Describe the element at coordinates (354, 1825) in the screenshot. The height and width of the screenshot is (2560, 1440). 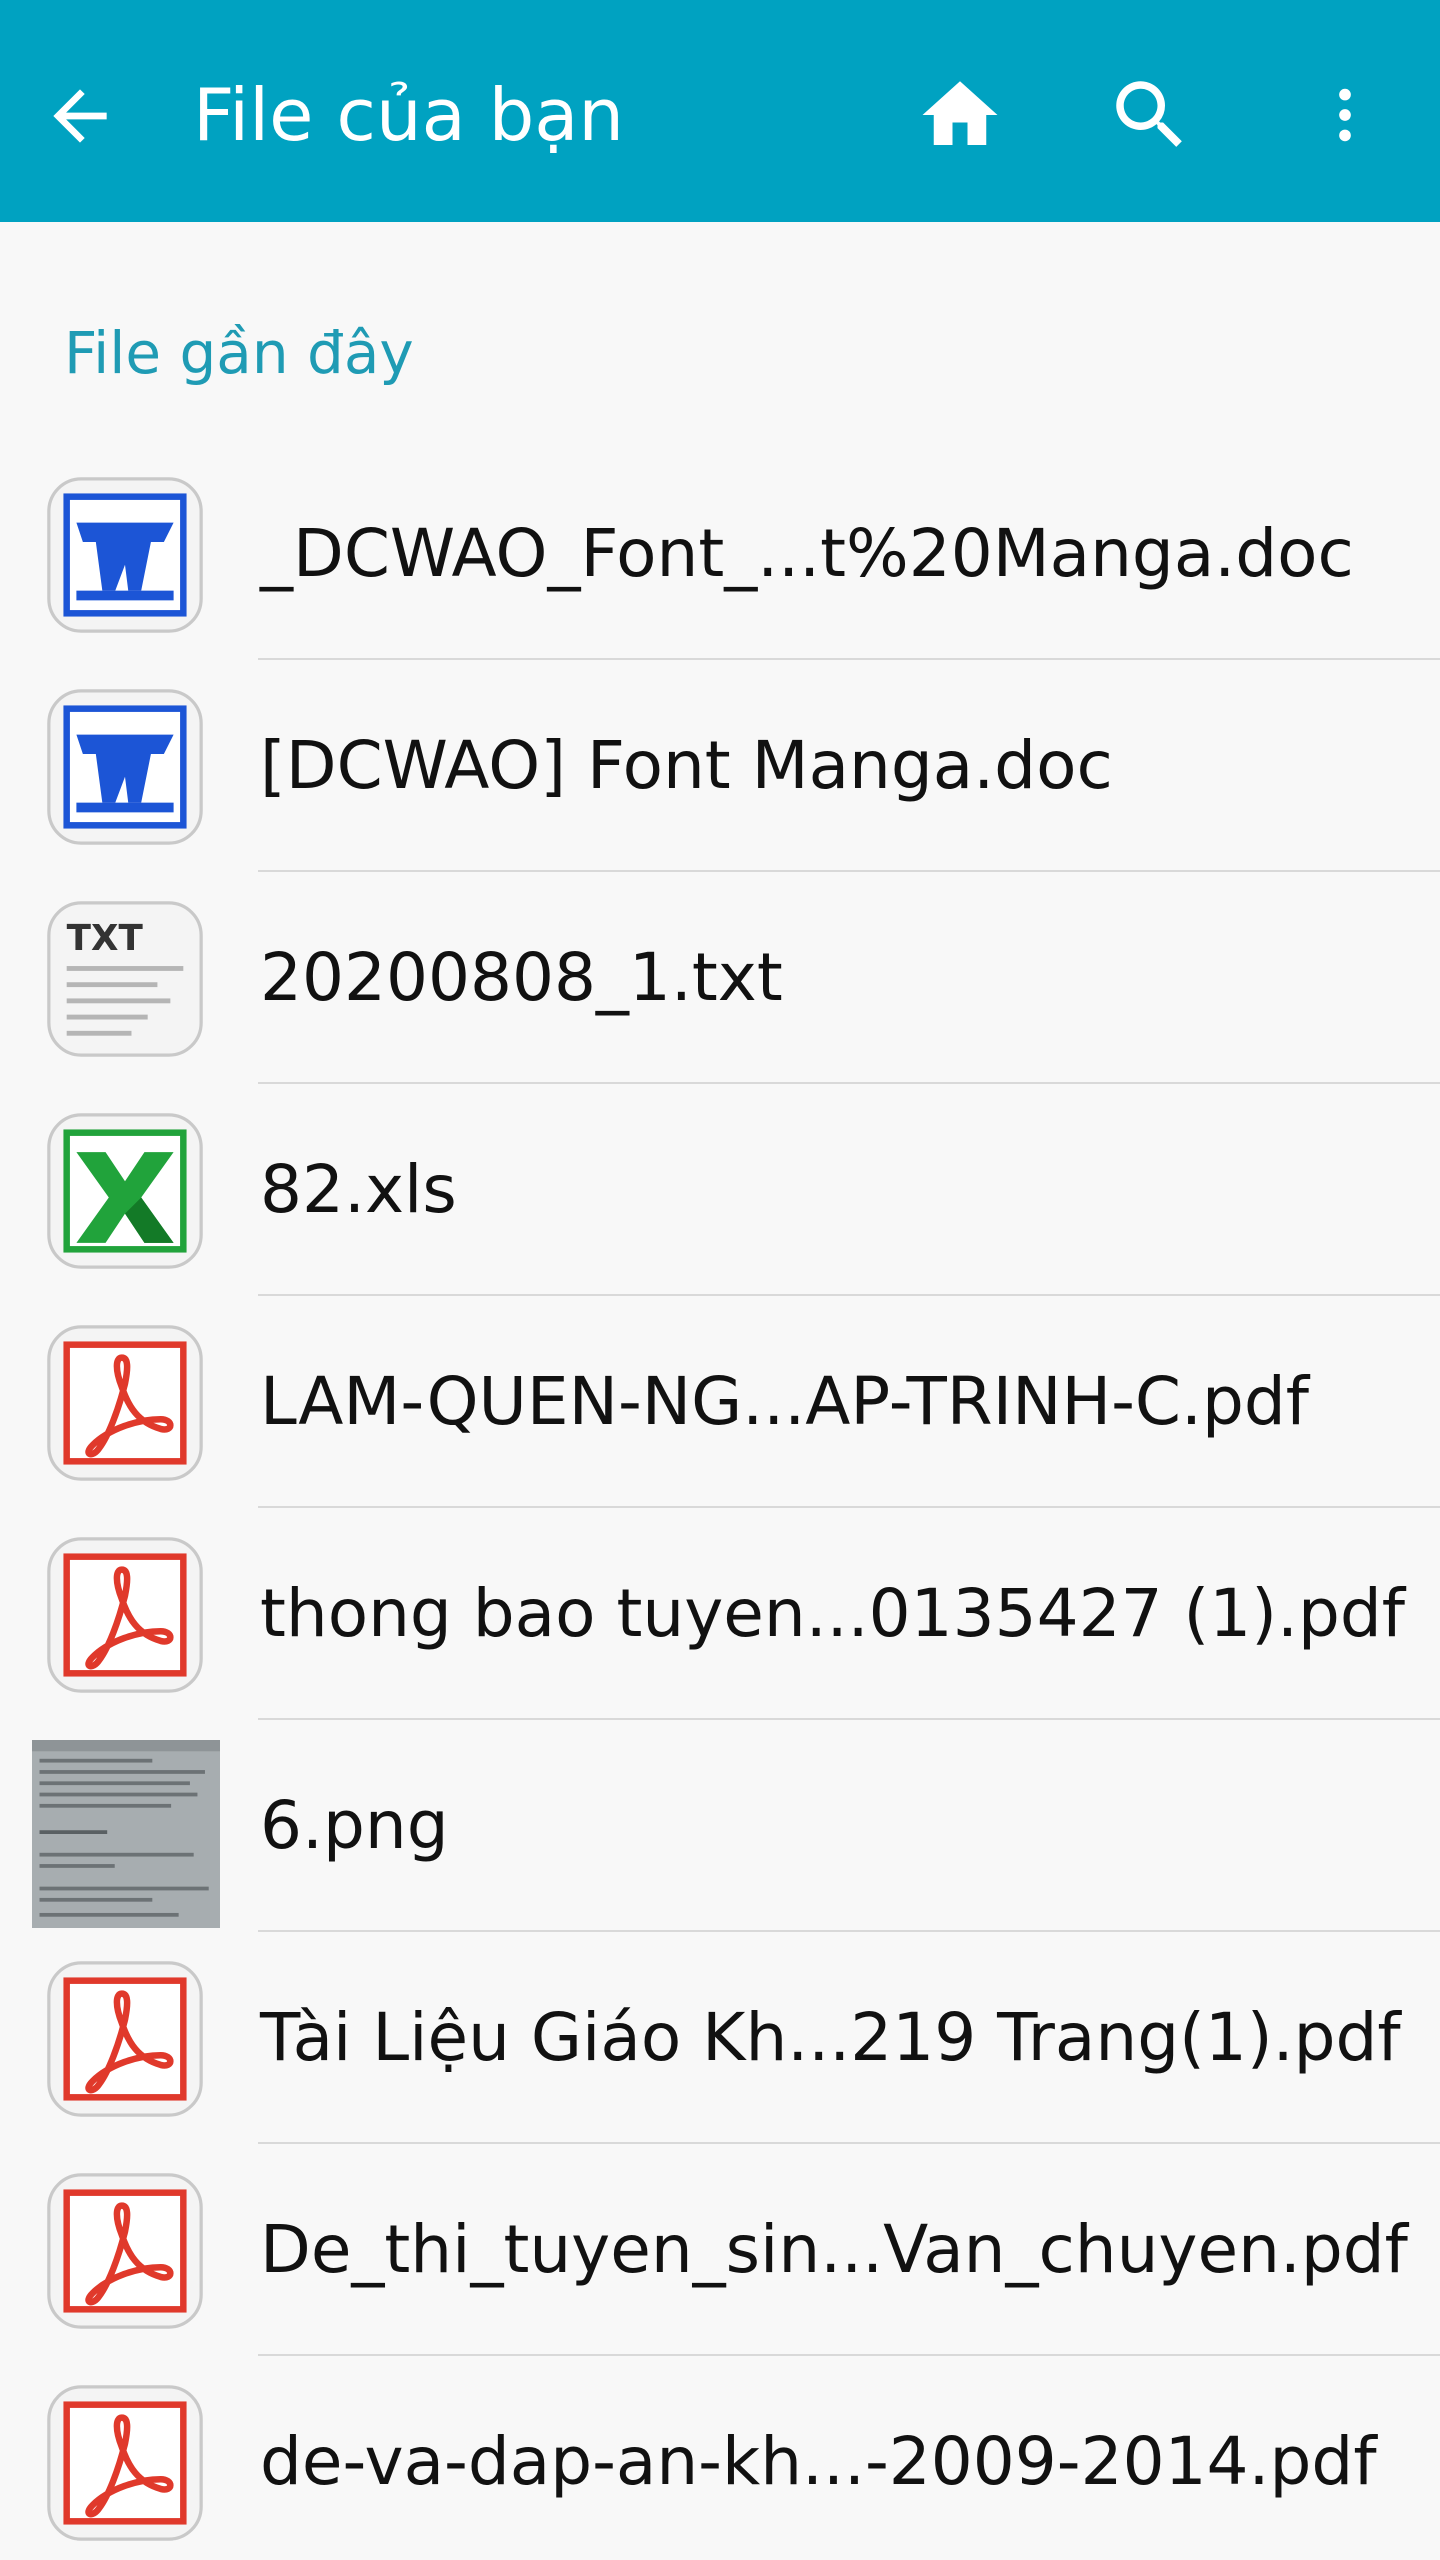
I see `file-name: 6.png` at that location.